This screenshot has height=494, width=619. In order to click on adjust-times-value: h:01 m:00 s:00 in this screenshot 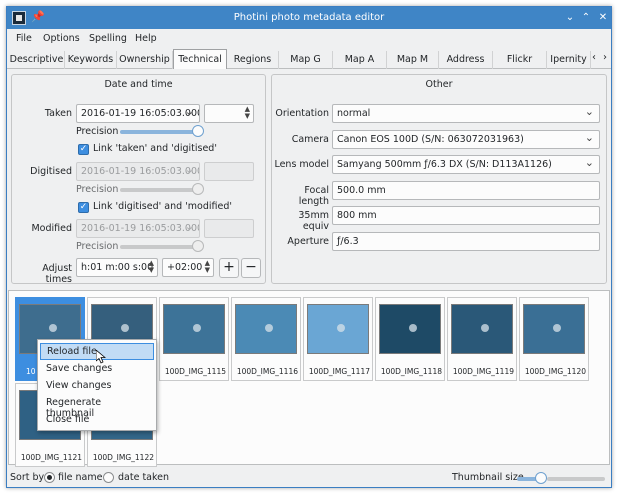, I will do `click(117, 267)`.